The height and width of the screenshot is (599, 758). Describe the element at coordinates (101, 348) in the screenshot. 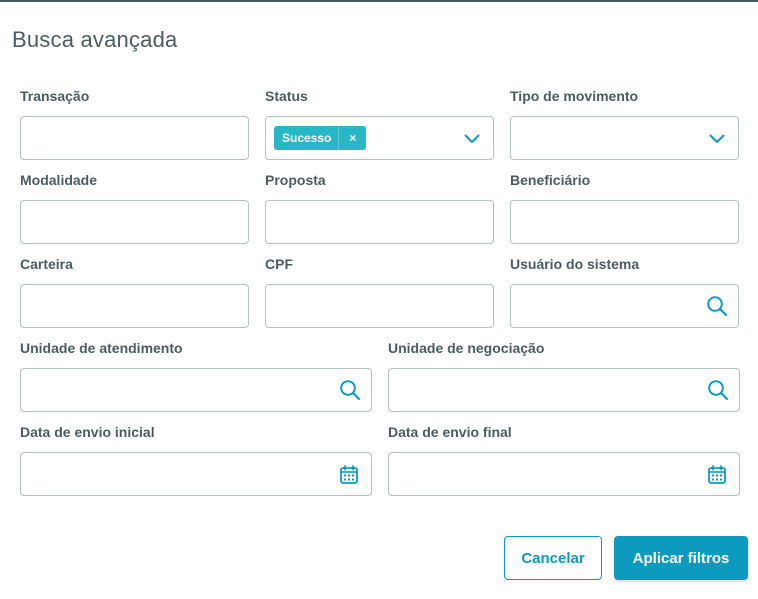

I see `unidade-atendimento-label: Unidade de atendimento` at that location.